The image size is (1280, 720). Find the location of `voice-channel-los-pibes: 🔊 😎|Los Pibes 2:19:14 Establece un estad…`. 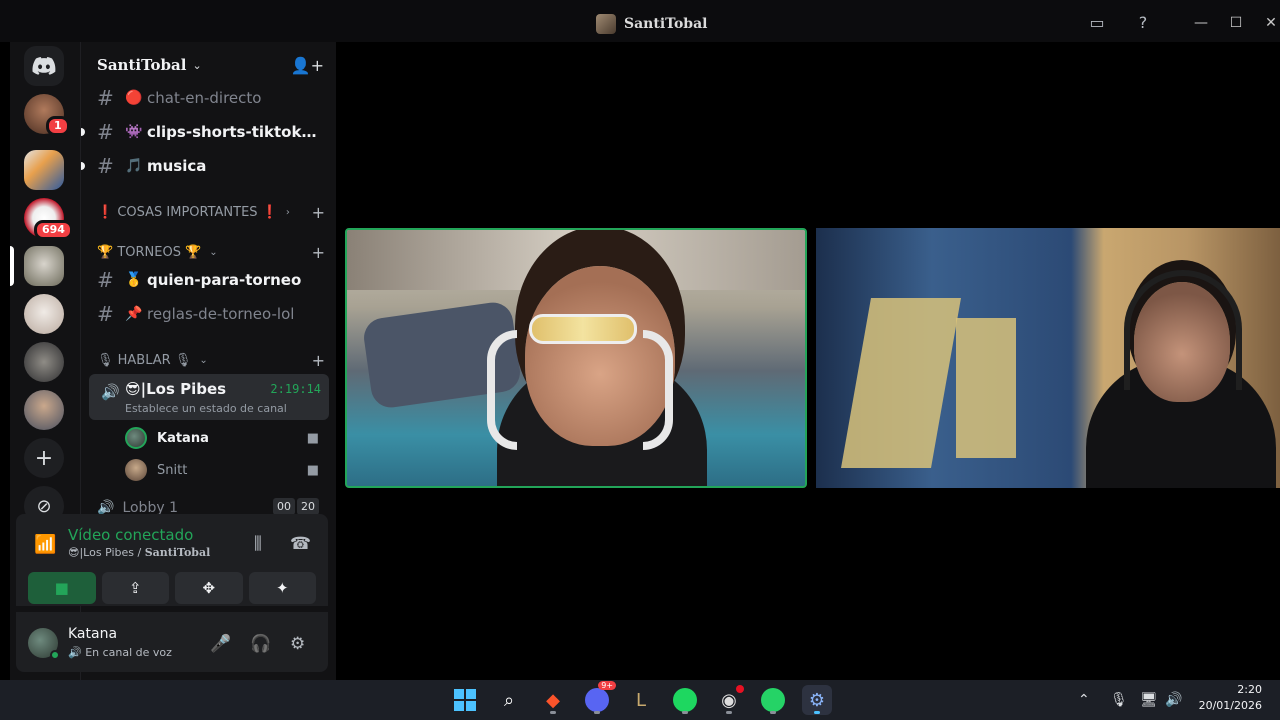

voice-channel-los-pibes: 🔊 😎|Los Pibes 2:19:14 Establece un estad… is located at coordinates (209, 397).